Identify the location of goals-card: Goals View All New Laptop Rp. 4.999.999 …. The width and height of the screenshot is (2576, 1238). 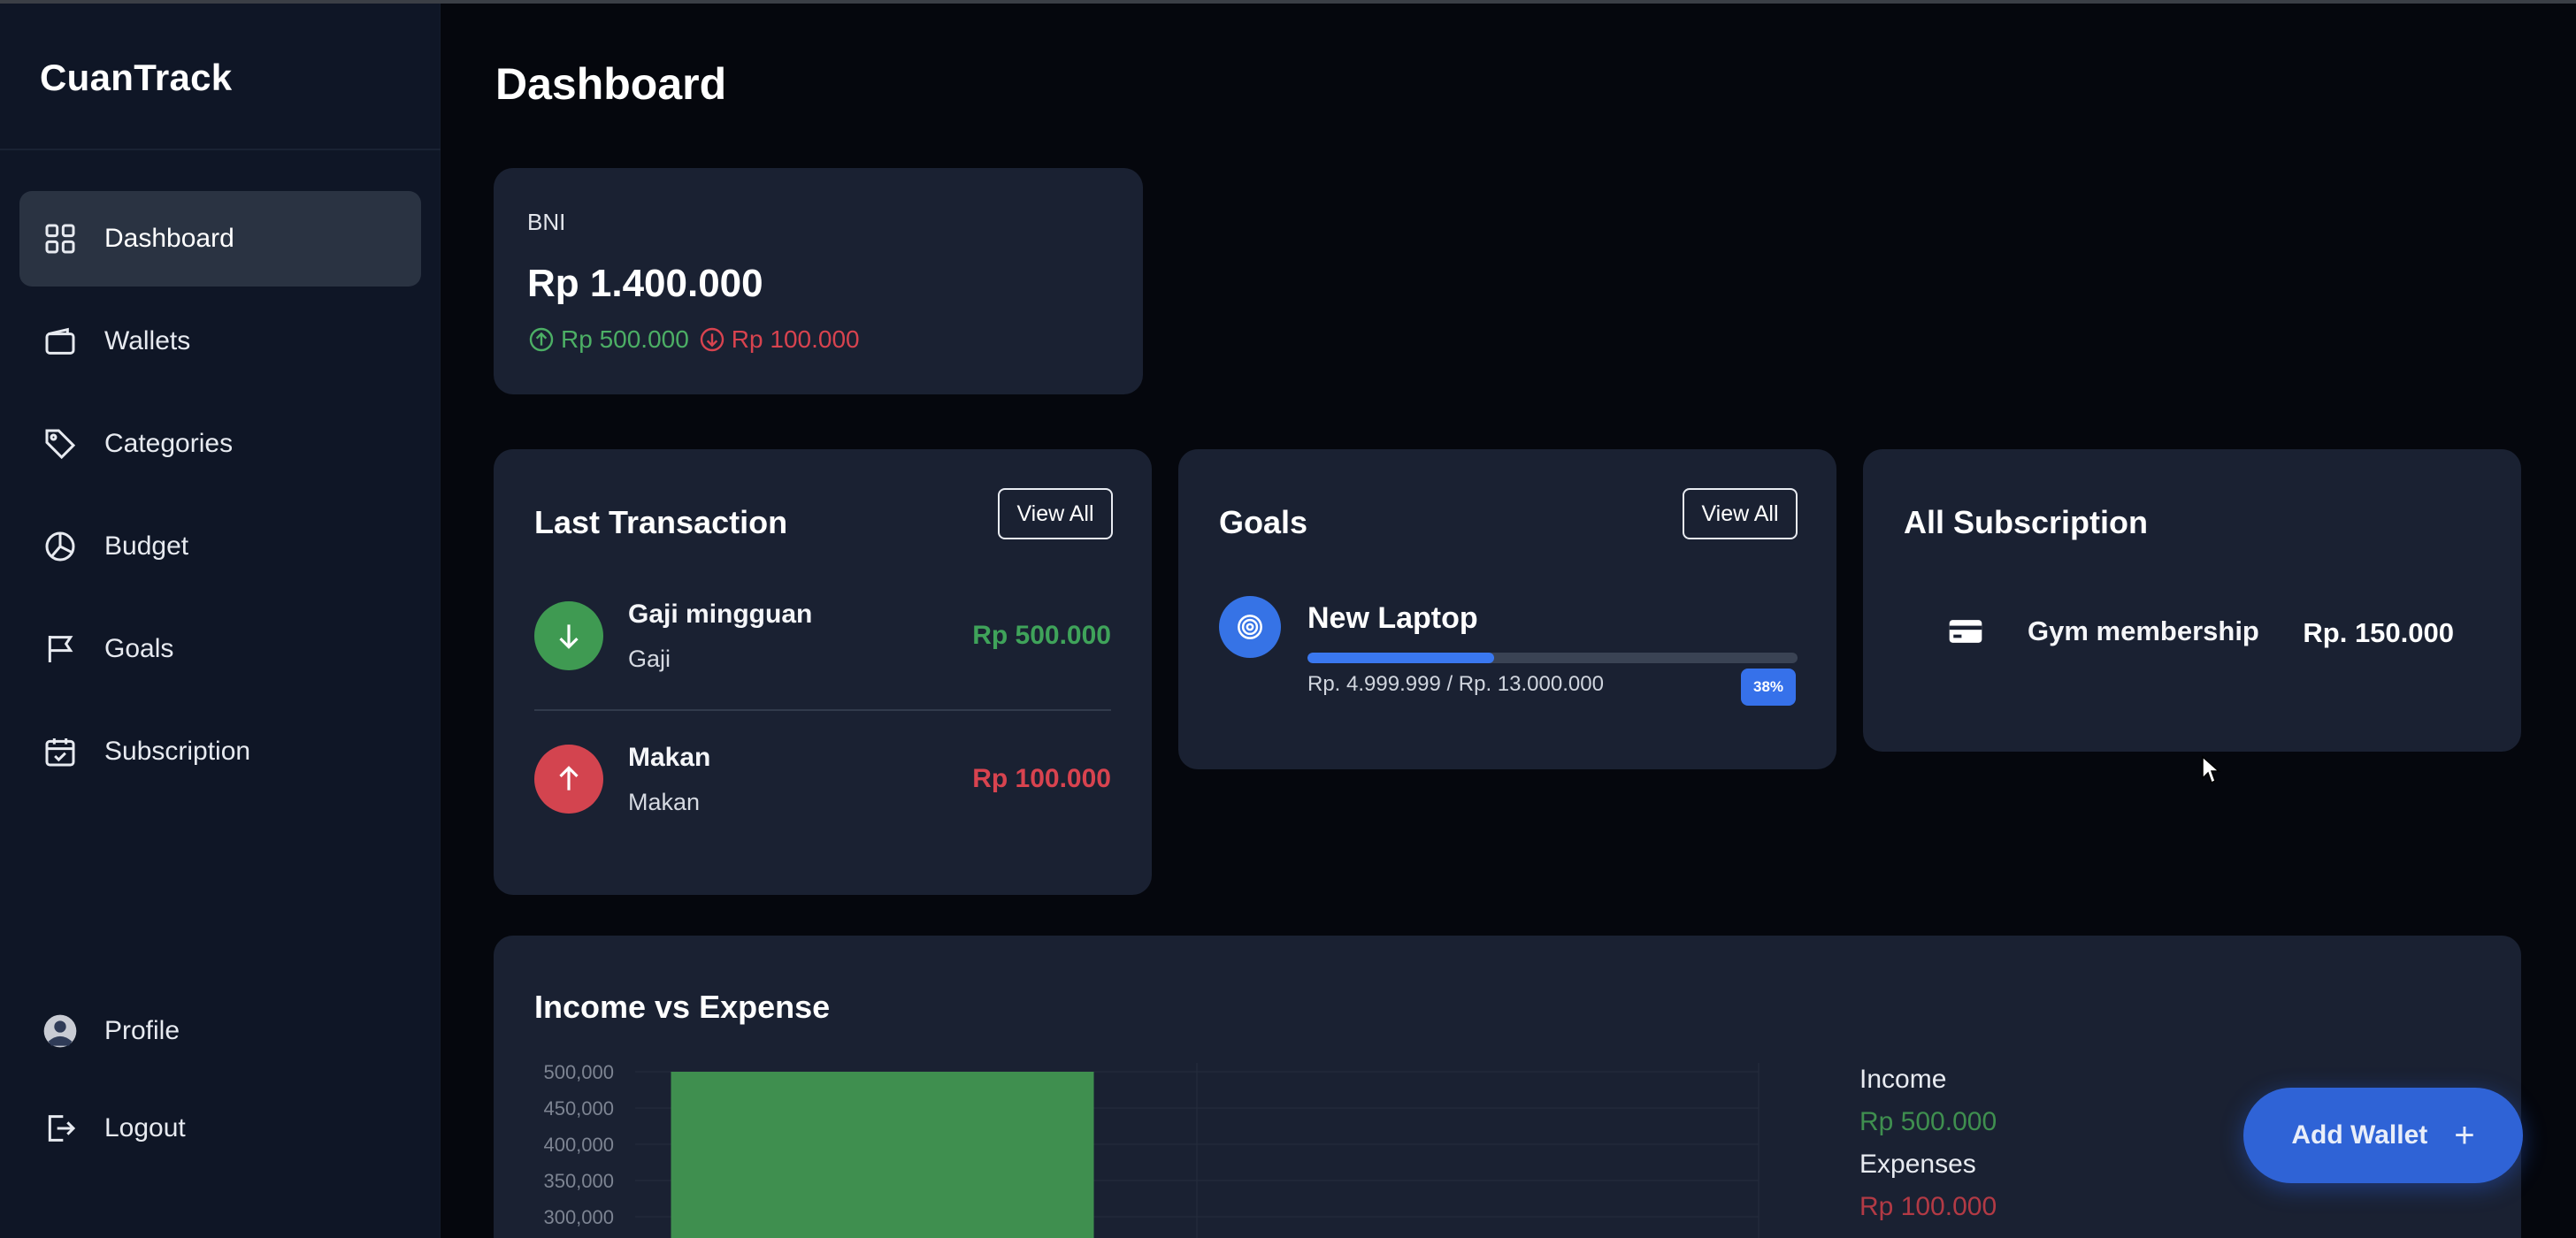
(1507, 609).